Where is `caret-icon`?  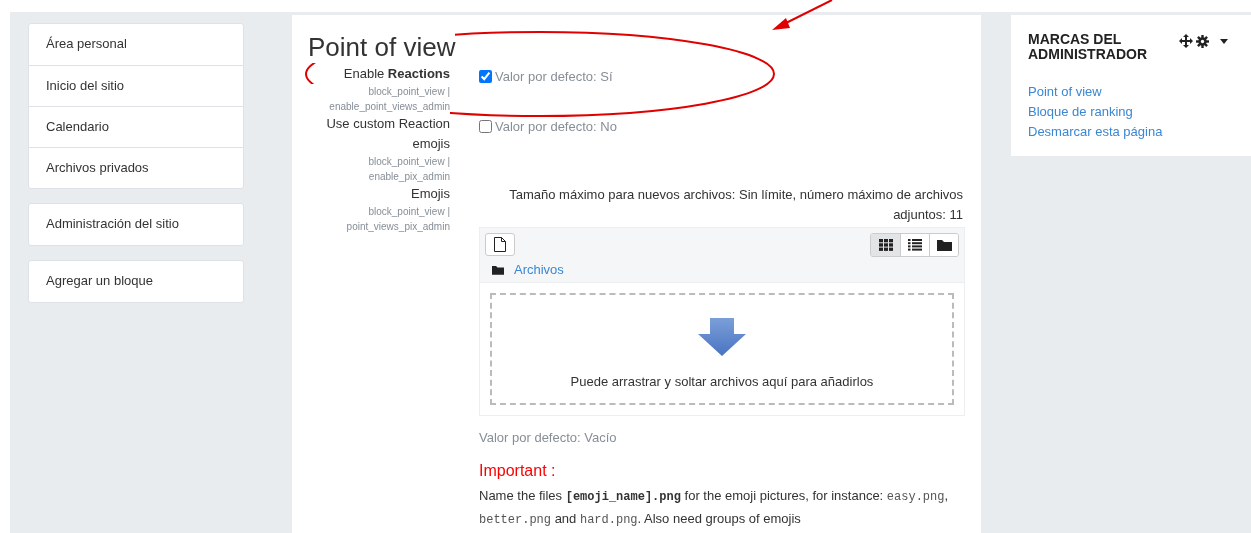 caret-icon is located at coordinates (1224, 41).